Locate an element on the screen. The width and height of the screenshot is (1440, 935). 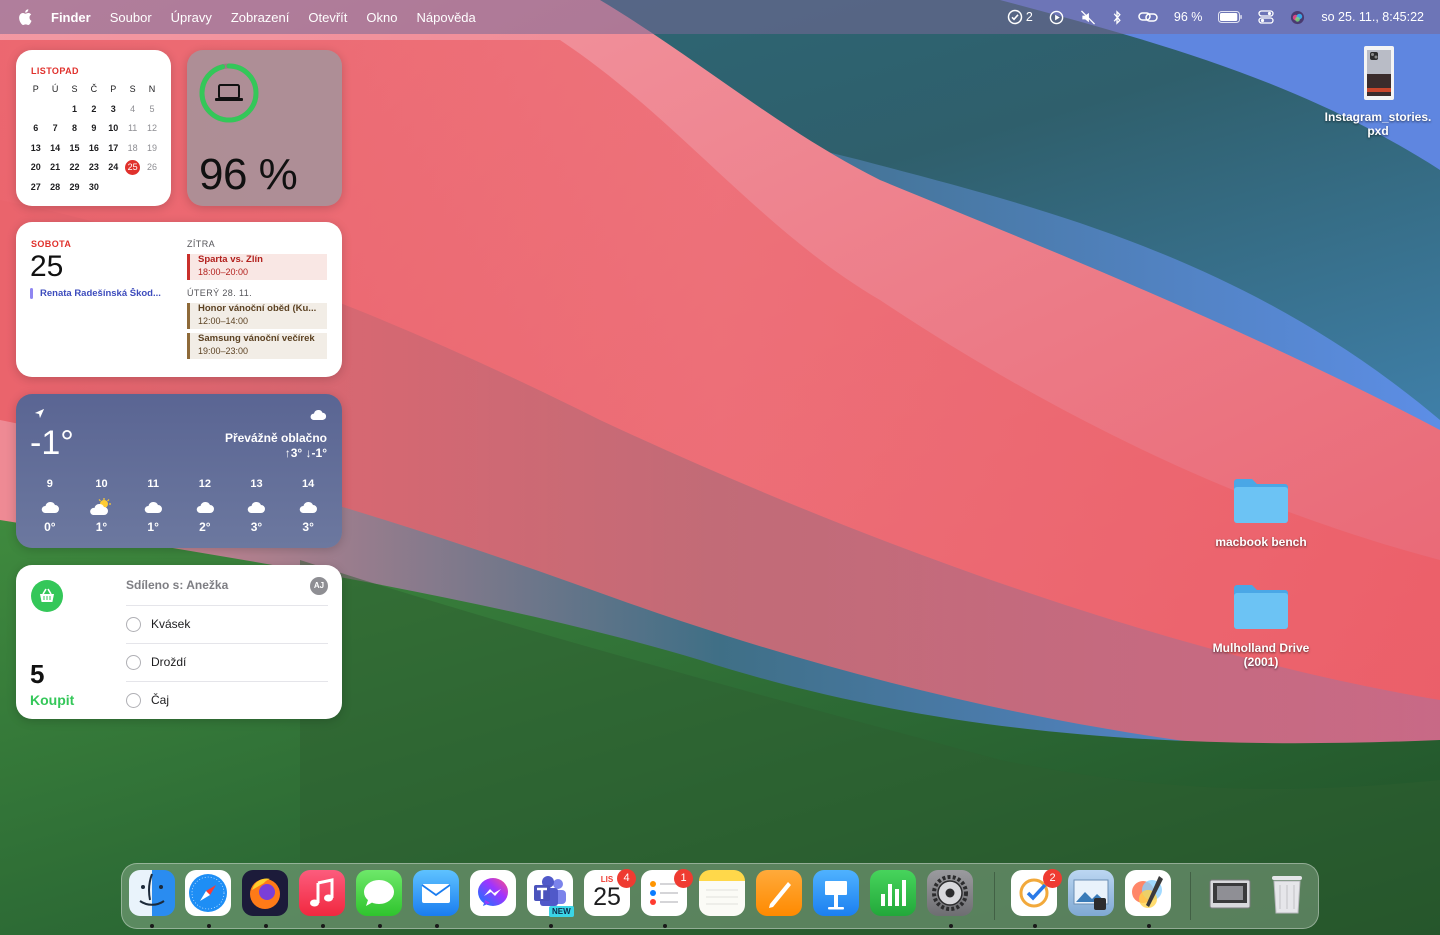
reminder-item: Čaj is located at coordinates (227, 699).